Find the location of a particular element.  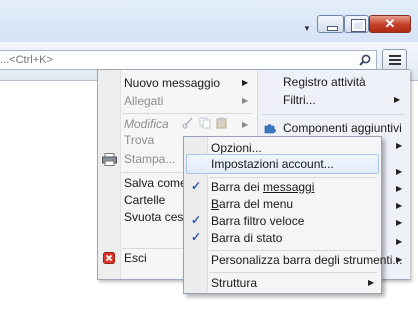

menu-item-label: Barra di stato is located at coordinates (247, 238).